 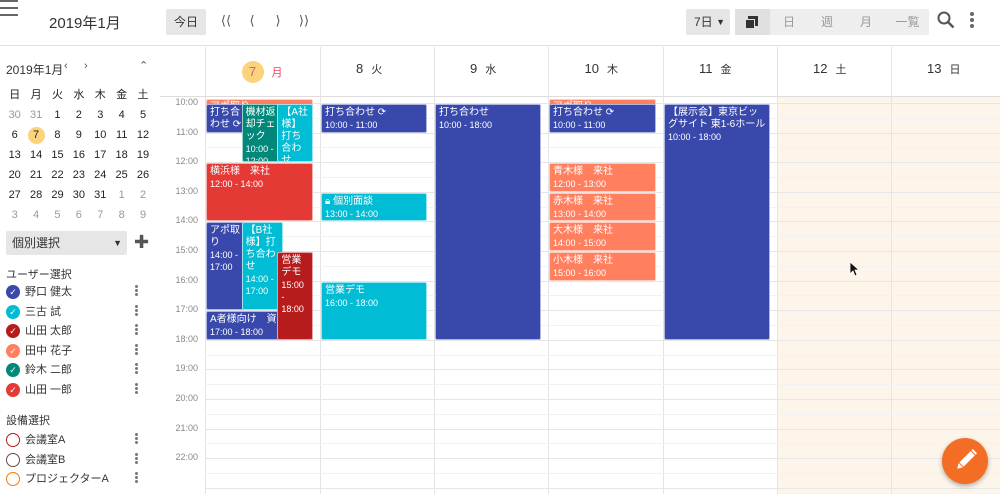 What do you see at coordinates (66, 243) in the screenshot?
I see `user-select-dropdown: 個別選択 ▼` at bounding box center [66, 243].